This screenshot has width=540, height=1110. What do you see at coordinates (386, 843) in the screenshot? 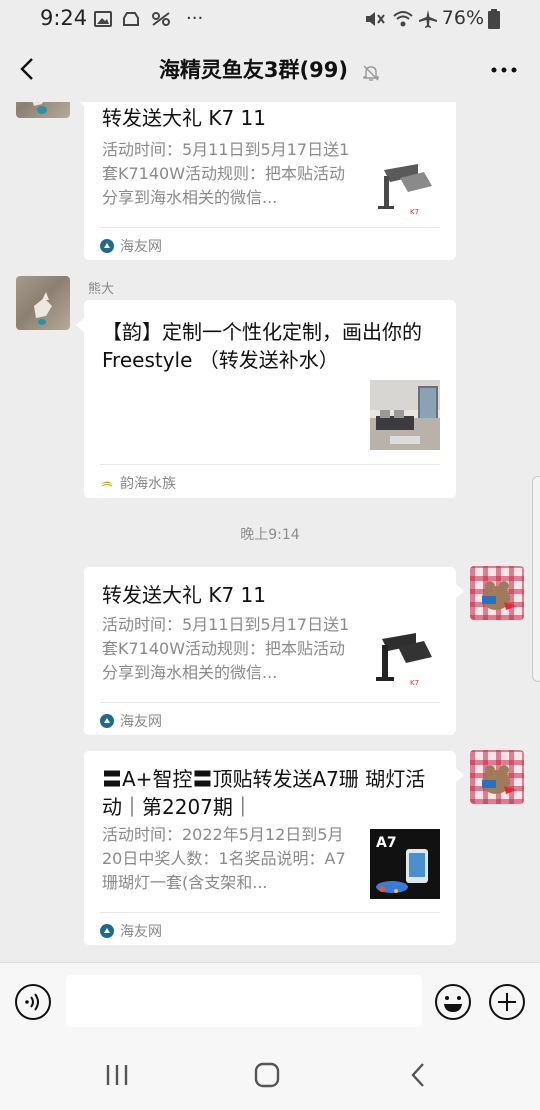
I see `thumbnail-label: A7` at bounding box center [386, 843].